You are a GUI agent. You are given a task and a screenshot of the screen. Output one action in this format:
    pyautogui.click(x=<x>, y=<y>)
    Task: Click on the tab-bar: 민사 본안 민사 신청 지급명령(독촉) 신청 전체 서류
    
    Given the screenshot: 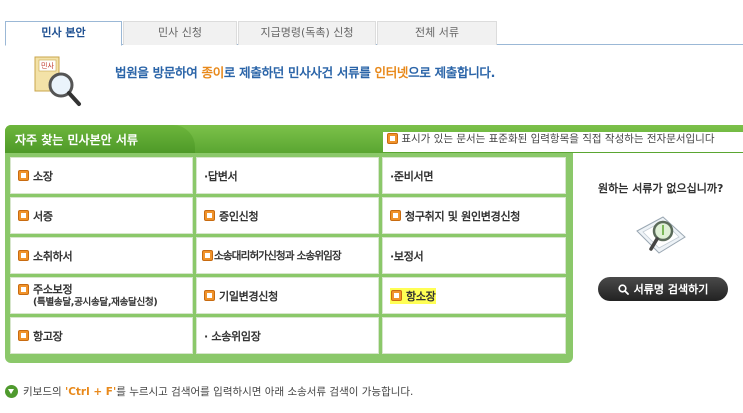 What is the action you would take?
    pyautogui.click(x=374, y=33)
    